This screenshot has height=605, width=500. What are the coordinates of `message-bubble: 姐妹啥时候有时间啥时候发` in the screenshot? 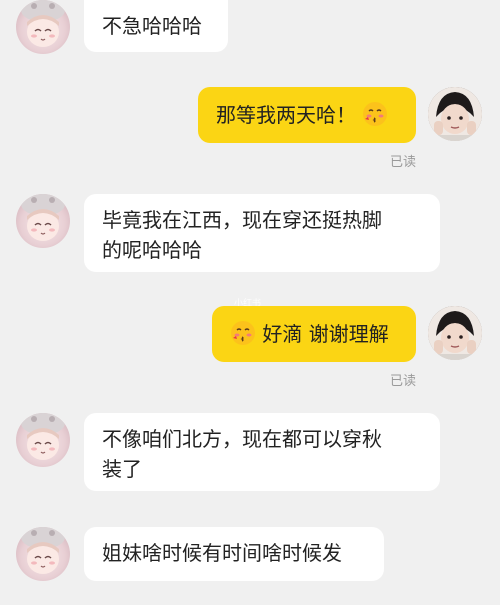 It's located at (234, 554).